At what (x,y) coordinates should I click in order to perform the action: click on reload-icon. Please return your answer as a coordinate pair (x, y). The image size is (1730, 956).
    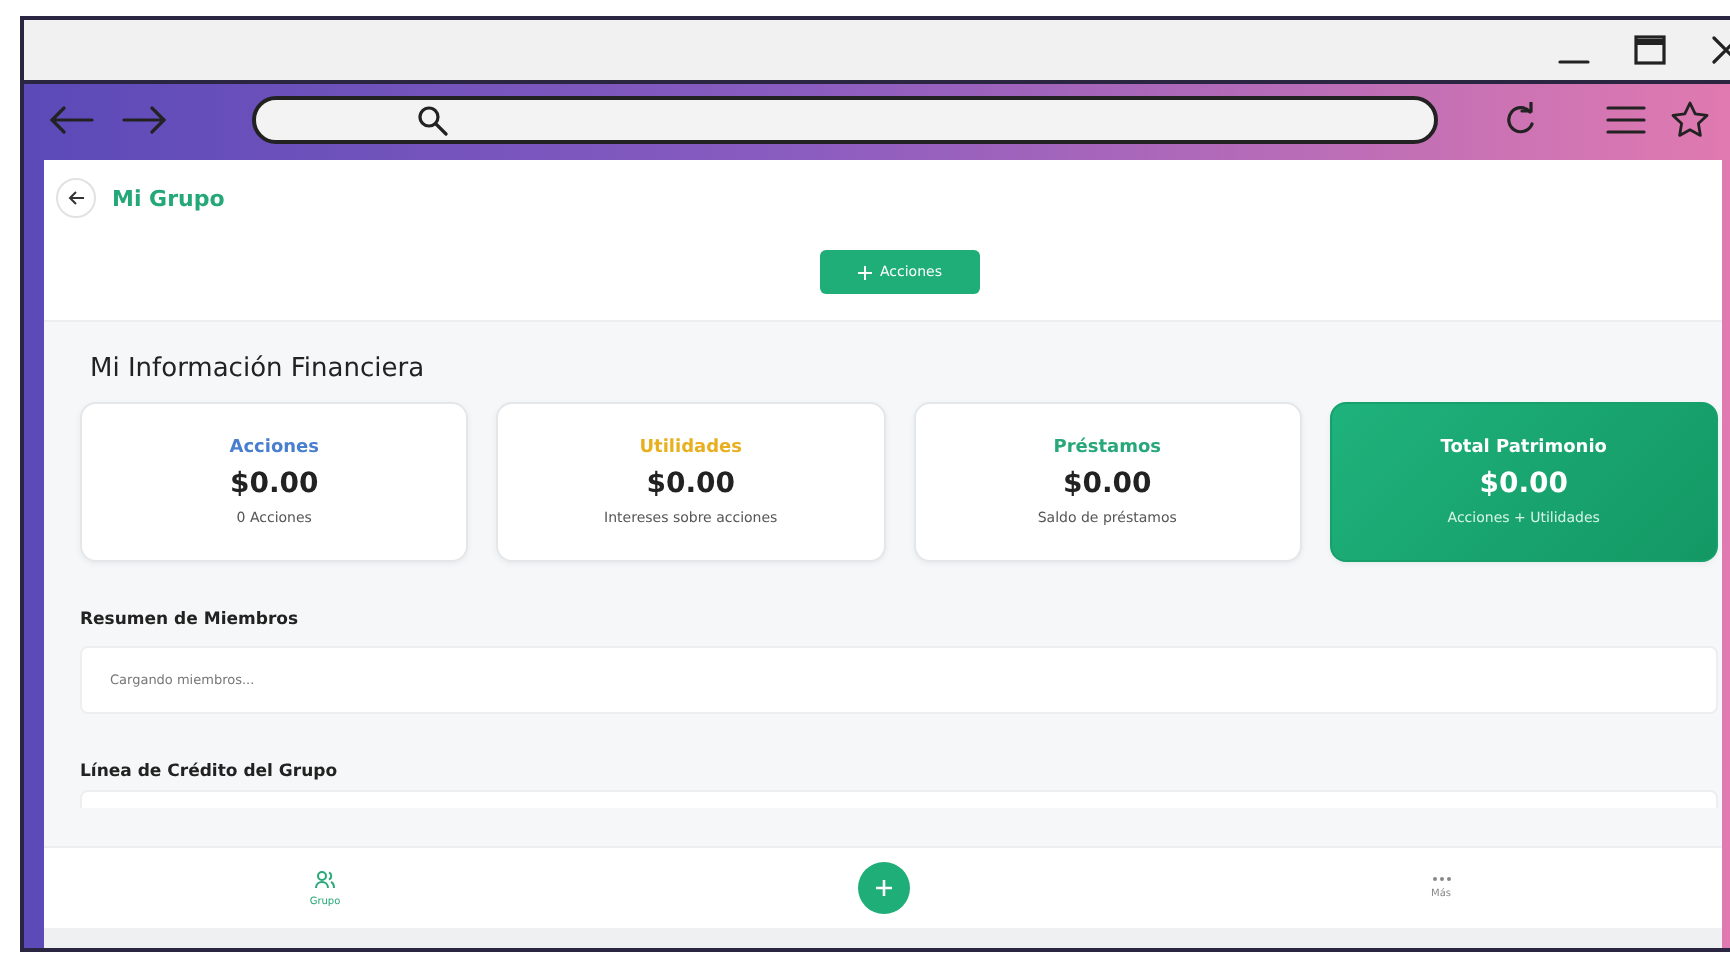
    Looking at the image, I should click on (1520, 120).